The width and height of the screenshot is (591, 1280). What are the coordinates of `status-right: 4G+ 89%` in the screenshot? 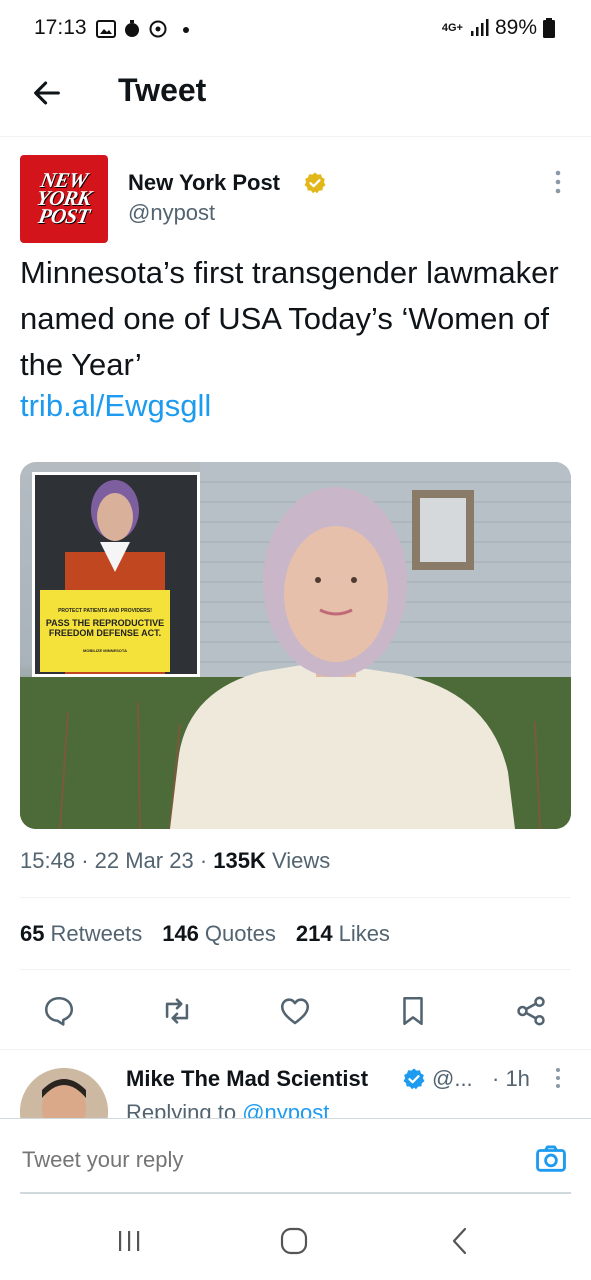 It's located at (498, 28).